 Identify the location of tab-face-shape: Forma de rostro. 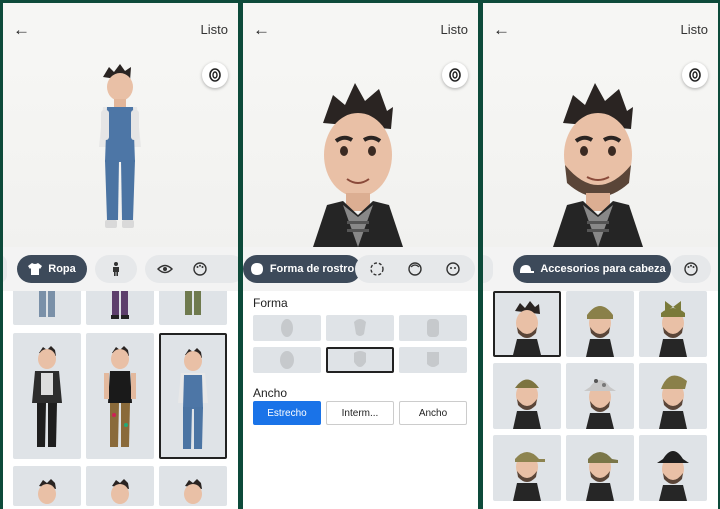
(302, 269).